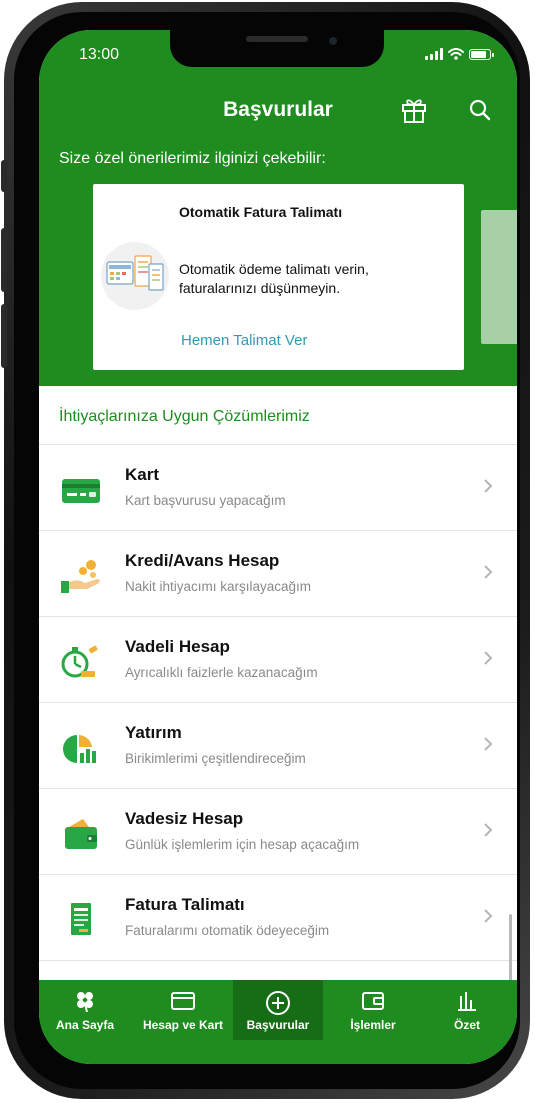 This screenshot has height=1103, width=535. Describe the element at coordinates (185, 904) in the screenshot. I see `list-item-title: Fatura Talimatı` at that location.